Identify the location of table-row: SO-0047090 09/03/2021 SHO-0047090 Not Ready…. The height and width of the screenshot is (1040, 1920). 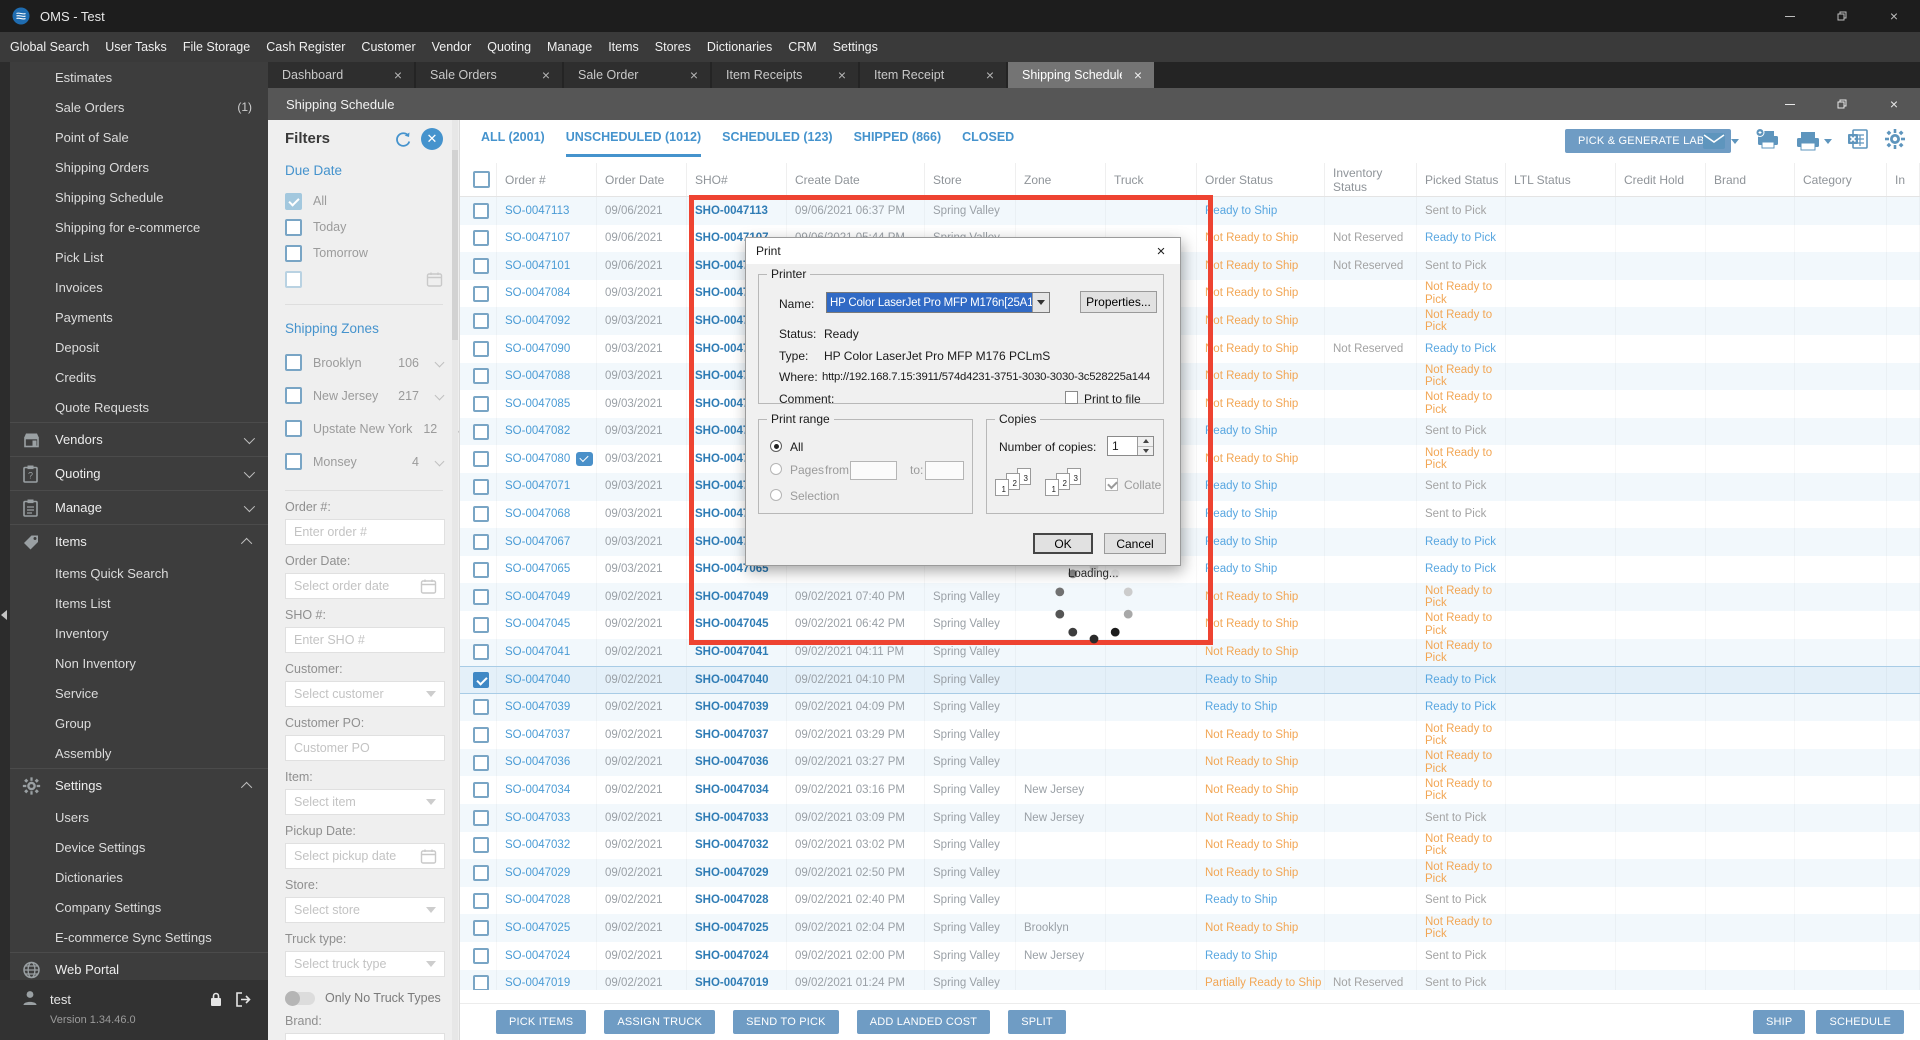
(1190, 348).